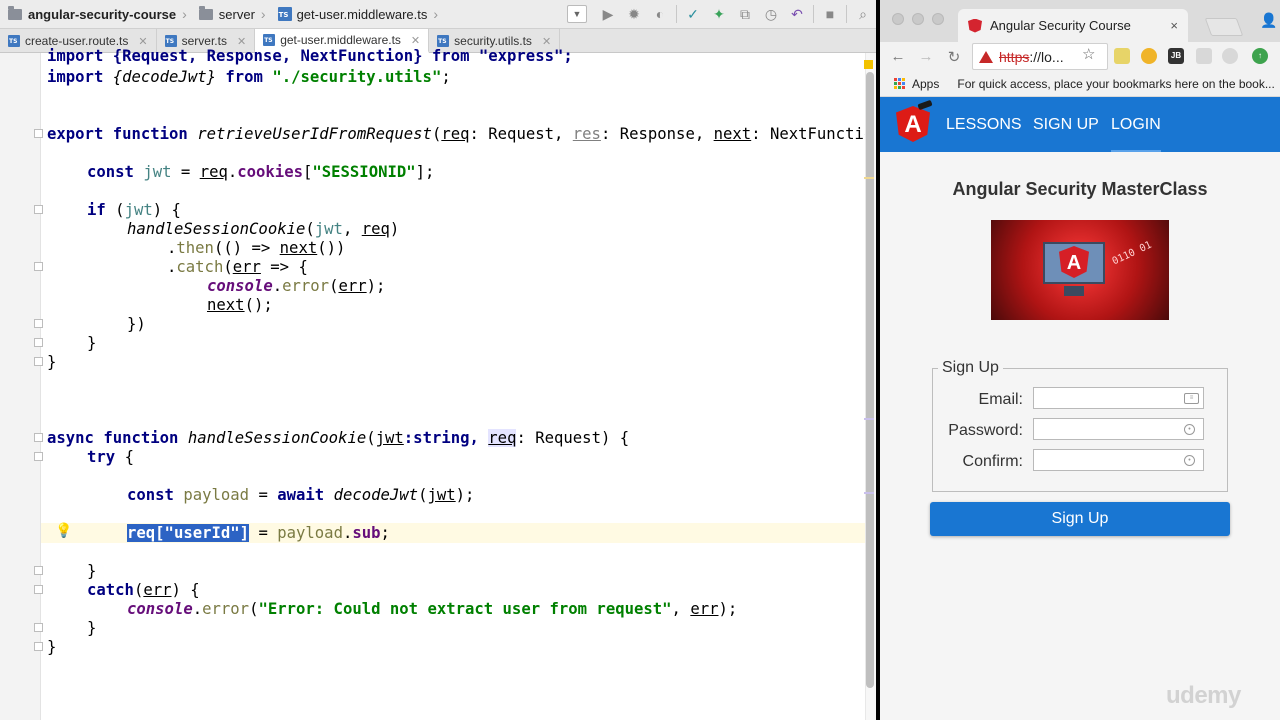 The image size is (1280, 720). What do you see at coordinates (465, 495) in the screenshot?
I see `code-token: );` at bounding box center [465, 495].